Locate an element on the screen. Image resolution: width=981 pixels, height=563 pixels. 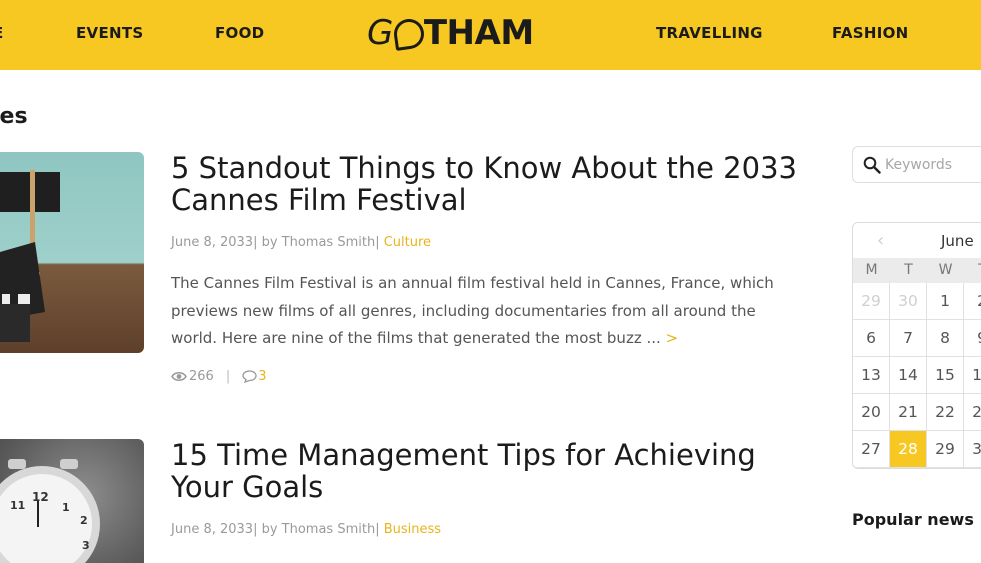
read-more-link: > is located at coordinates (672, 338).